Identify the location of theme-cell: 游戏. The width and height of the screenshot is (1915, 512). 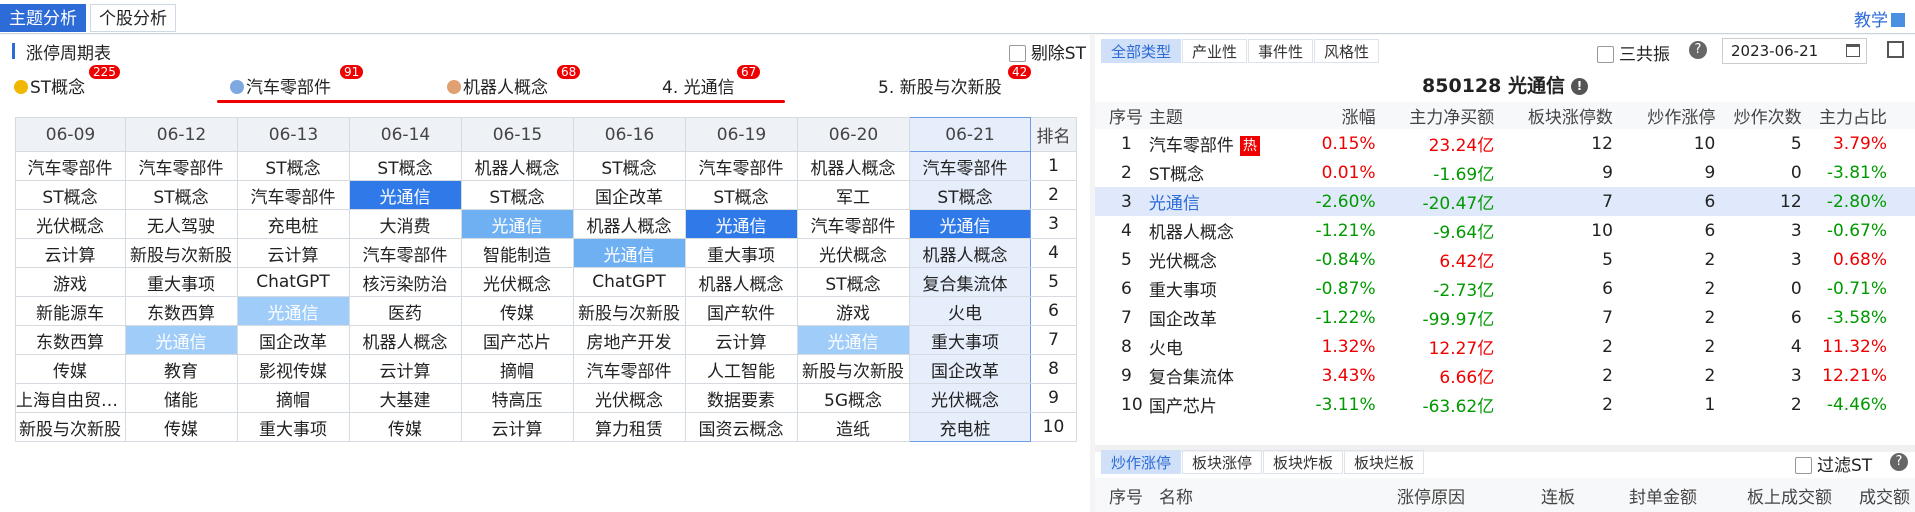
(853, 311).